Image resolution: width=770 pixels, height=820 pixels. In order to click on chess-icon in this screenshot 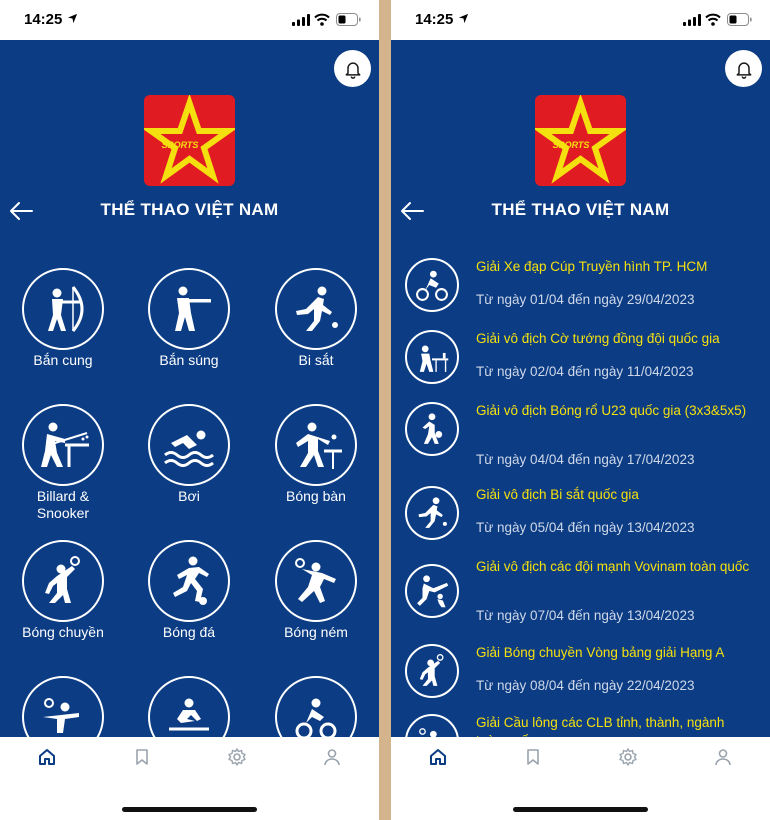, I will do `click(434, 358)`.